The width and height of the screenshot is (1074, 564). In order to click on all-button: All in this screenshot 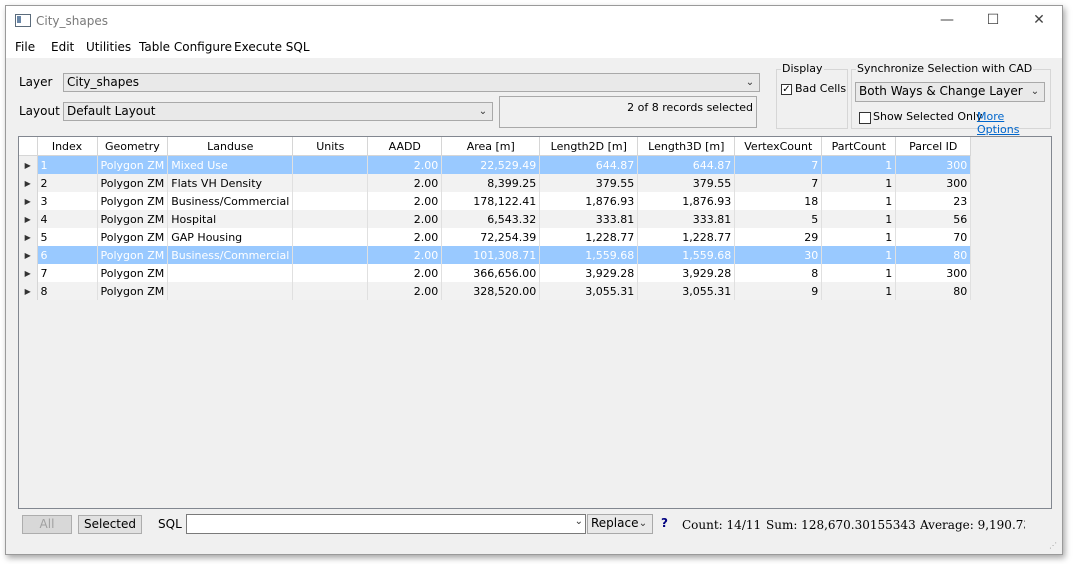, I will do `click(47, 524)`.